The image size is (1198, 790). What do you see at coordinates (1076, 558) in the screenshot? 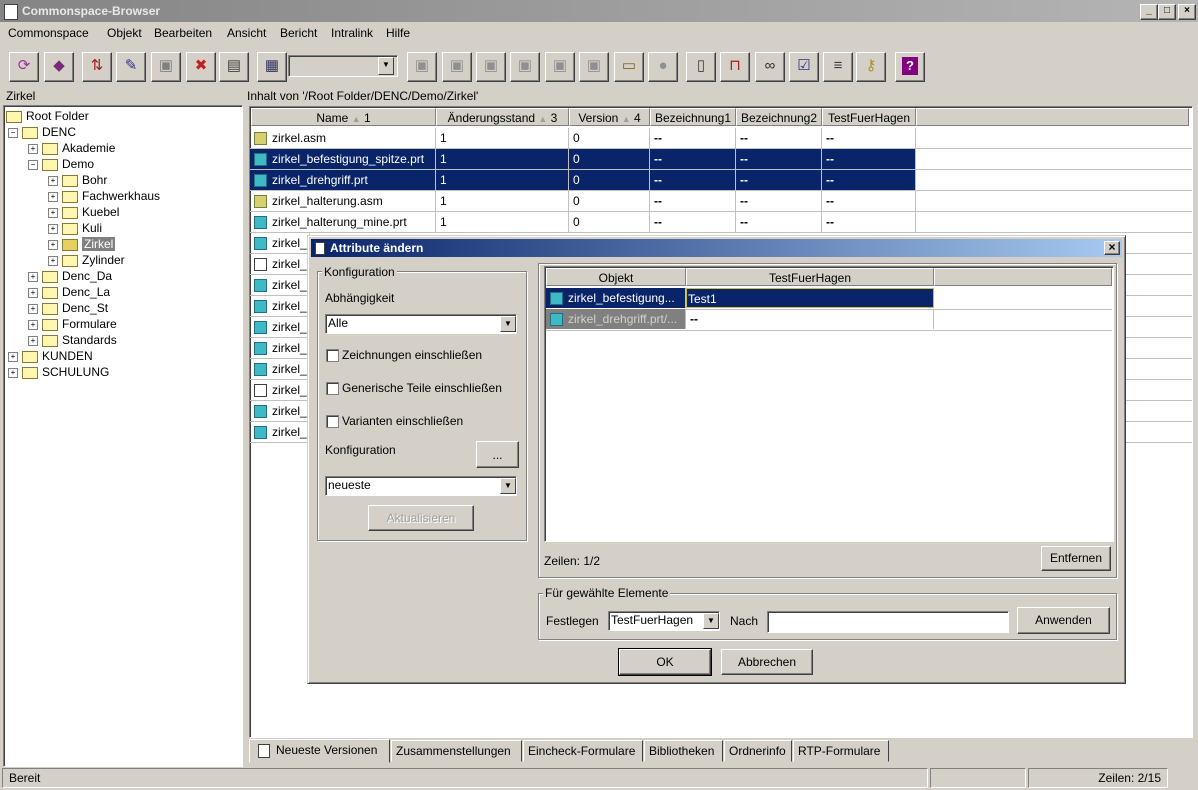
I see `entfernen-button: Entfernen` at bounding box center [1076, 558].